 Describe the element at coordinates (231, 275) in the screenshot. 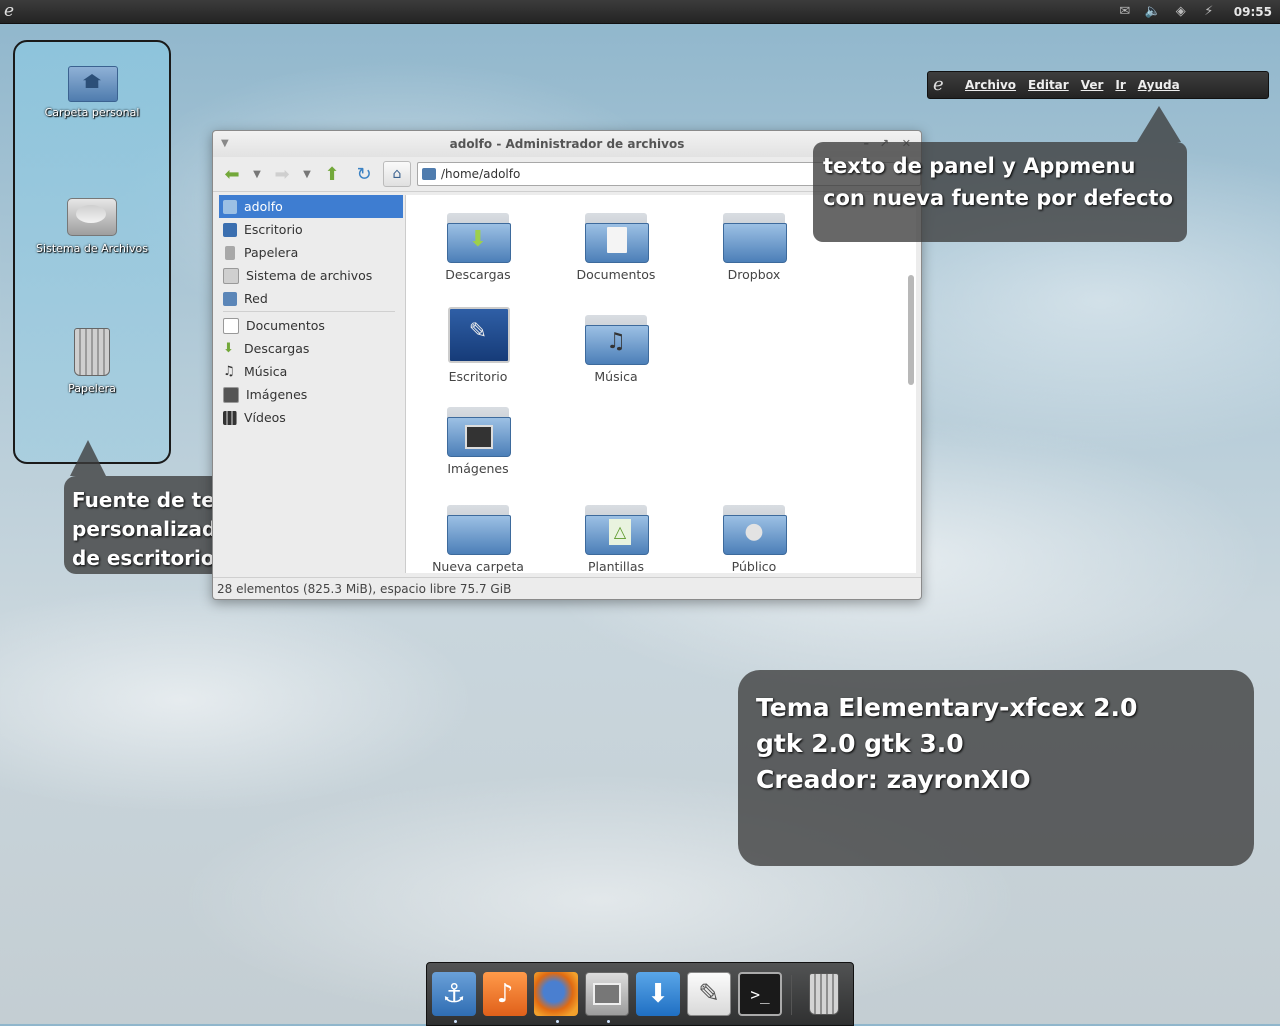

I see `drive-icon` at that location.